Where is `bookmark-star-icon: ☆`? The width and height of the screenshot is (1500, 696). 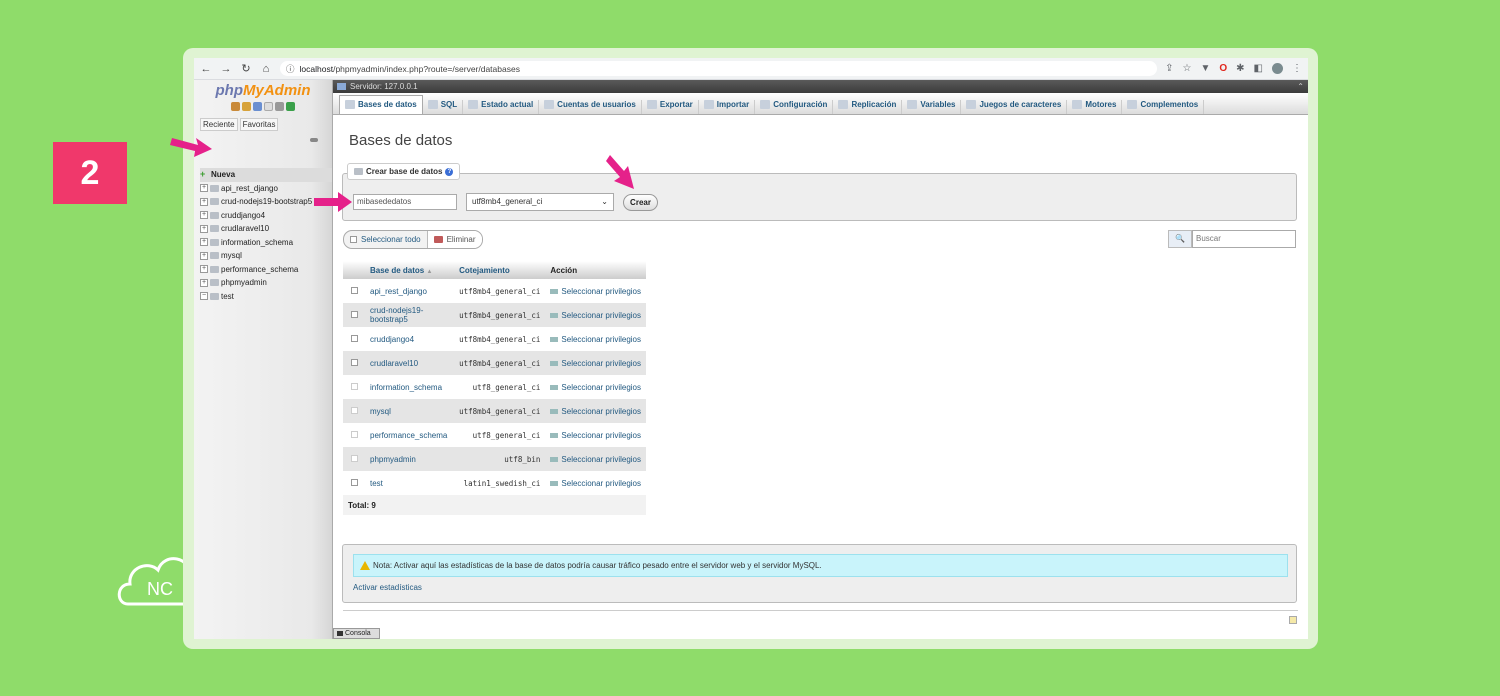 bookmark-star-icon: ☆ is located at coordinates (1187, 68).